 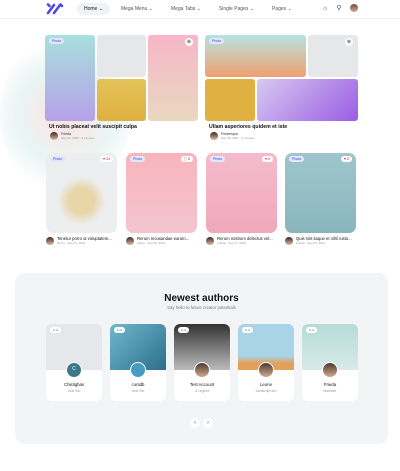 I want to click on post-meta: Frederique Sep 08, 2021 · 3 minutes, so click(x=232, y=136).